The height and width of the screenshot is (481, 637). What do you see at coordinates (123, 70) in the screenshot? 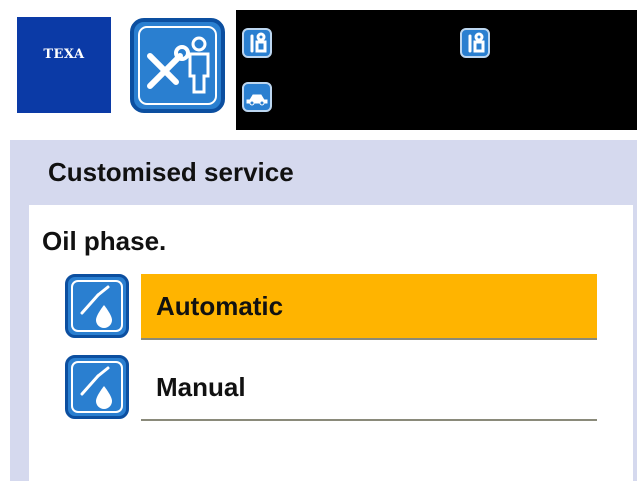
I see `logo-area: TEXA` at bounding box center [123, 70].